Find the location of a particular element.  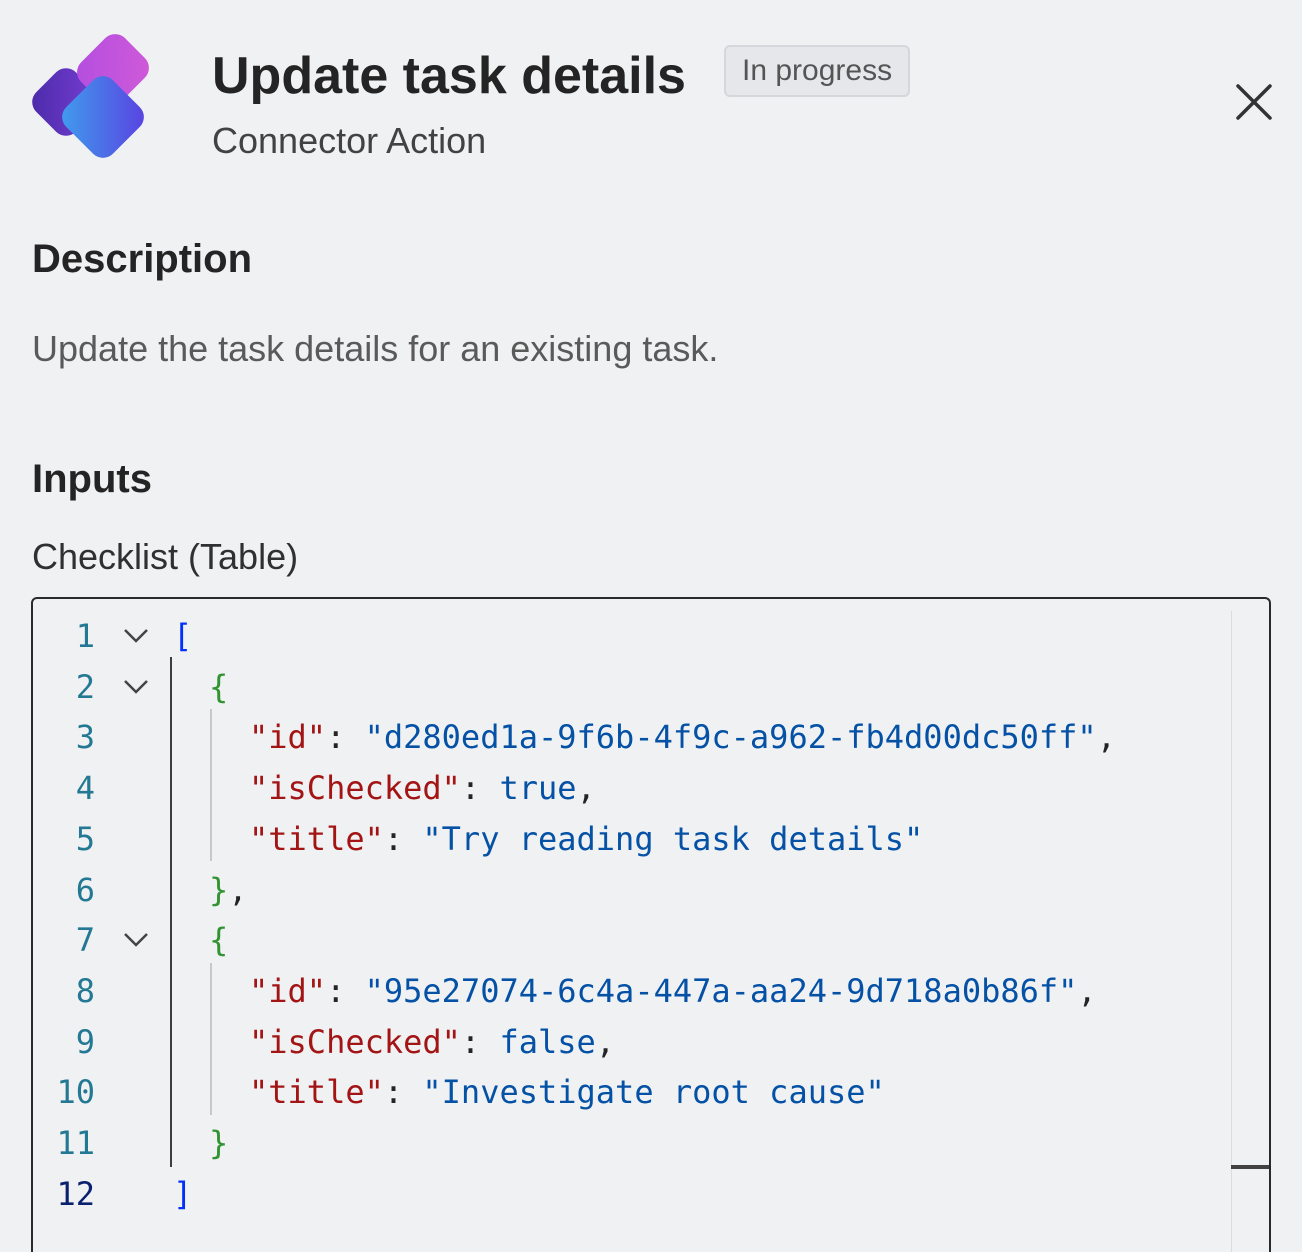

close-icon is located at coordinates (1254, 102).